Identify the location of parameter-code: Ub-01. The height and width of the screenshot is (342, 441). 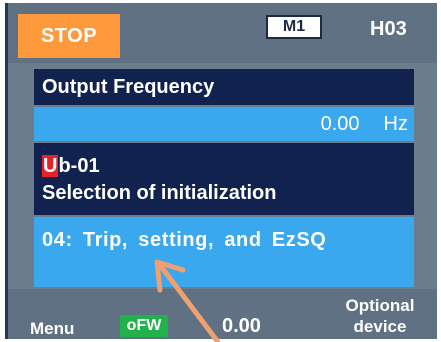
(224, 166).